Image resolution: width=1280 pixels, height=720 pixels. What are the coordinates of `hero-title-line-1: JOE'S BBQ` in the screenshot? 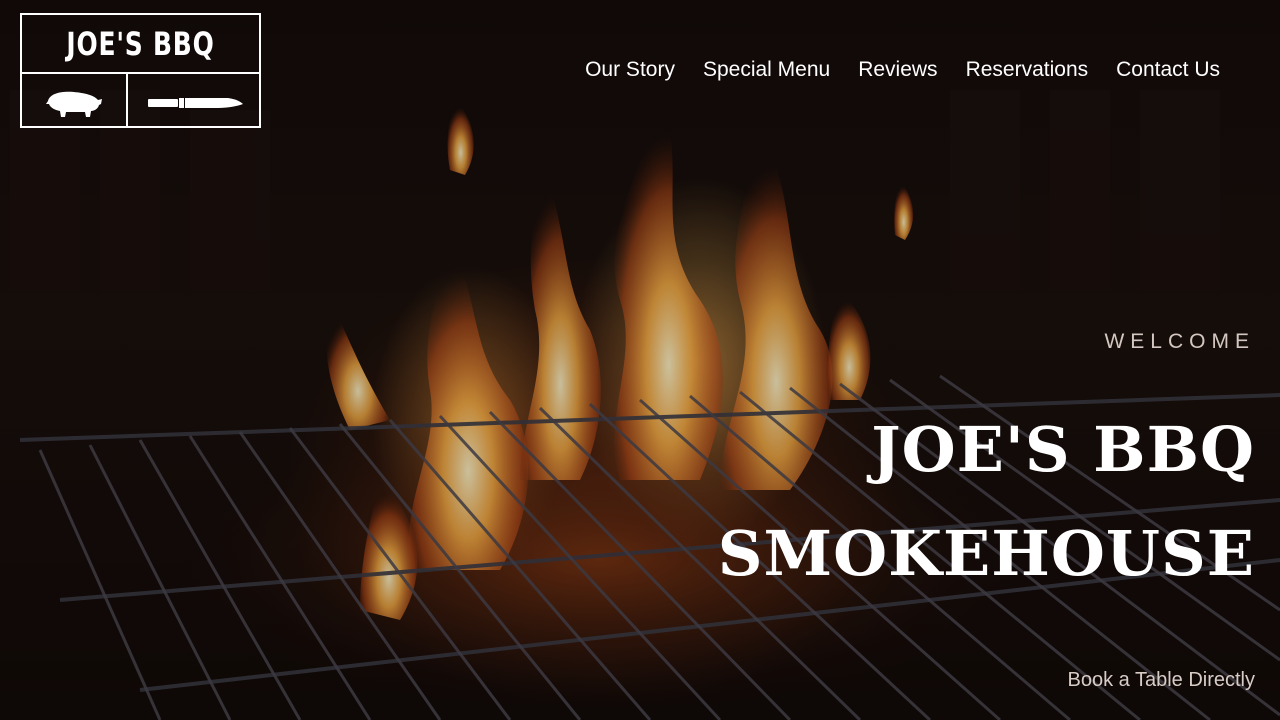 It's located at (1063, 449).